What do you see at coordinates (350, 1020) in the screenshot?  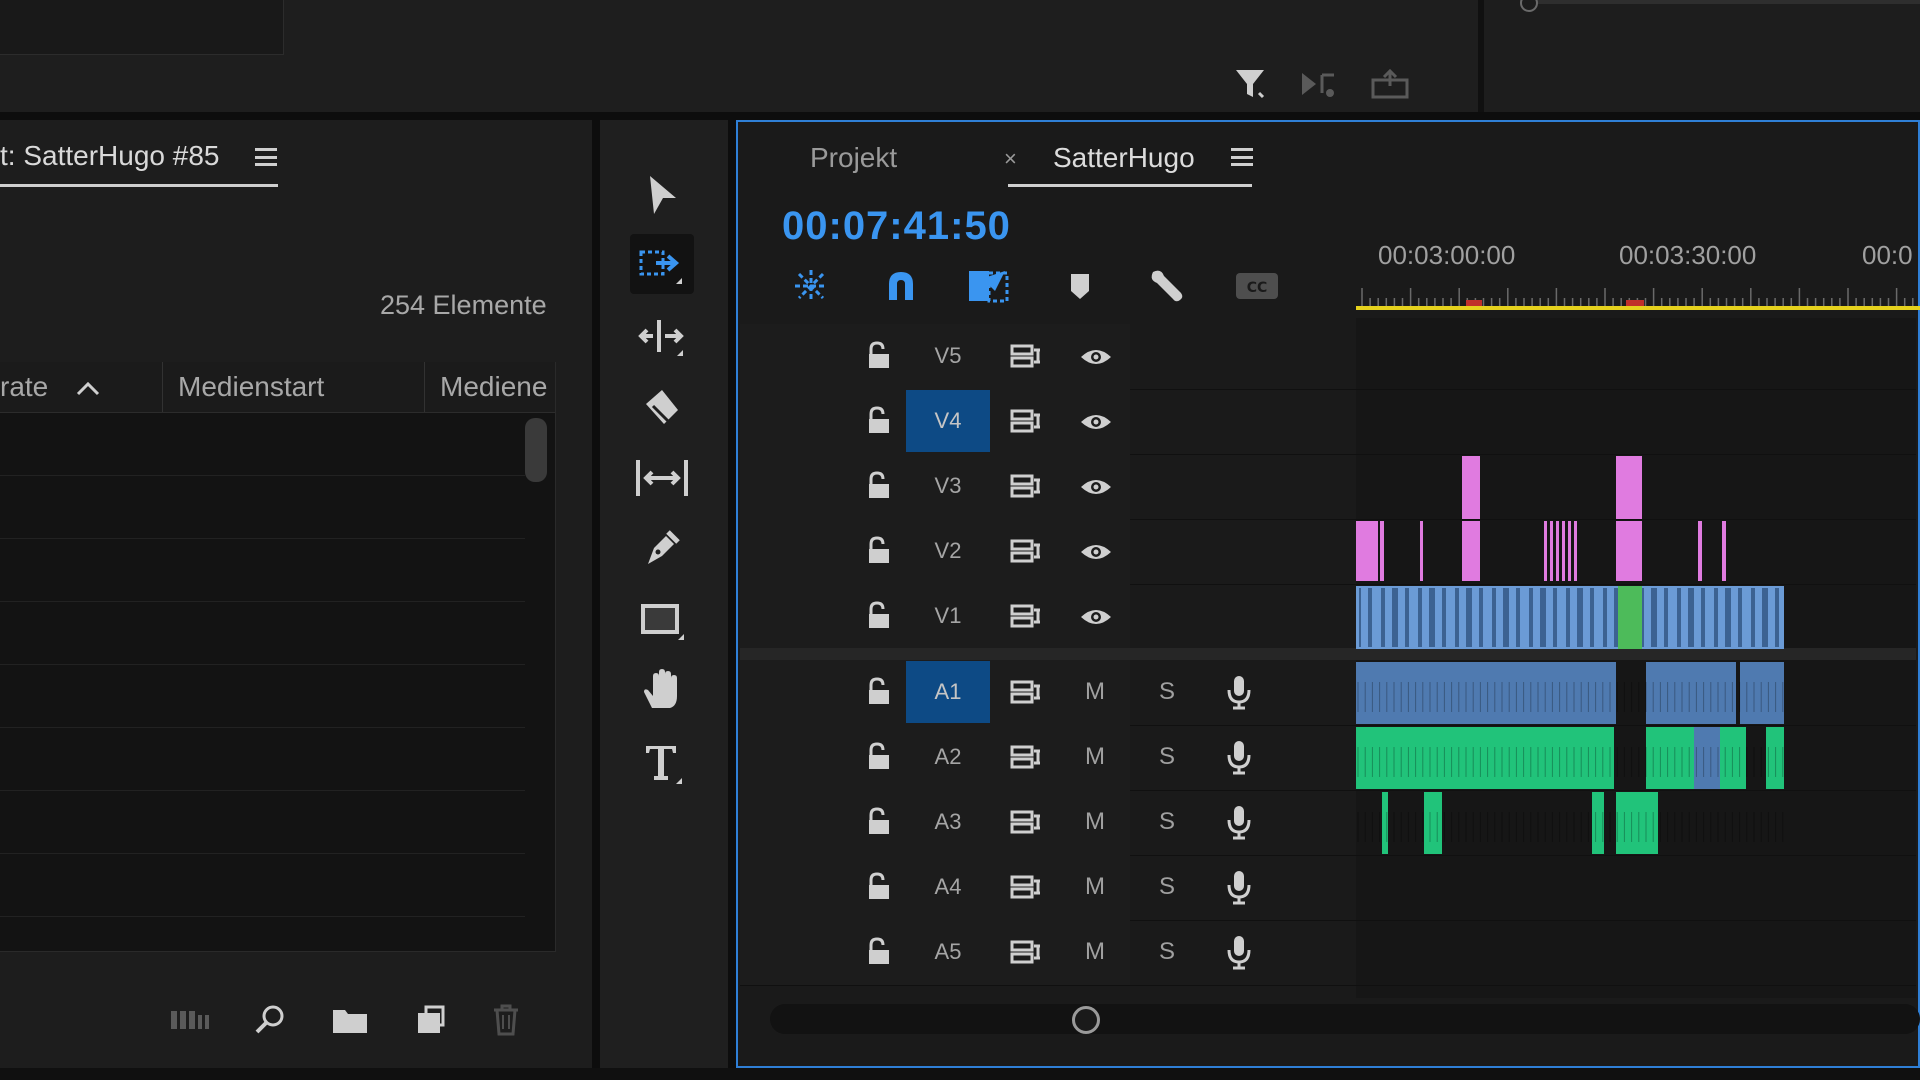 I see `new-bin-icon` at bounding box center [350, 1020].